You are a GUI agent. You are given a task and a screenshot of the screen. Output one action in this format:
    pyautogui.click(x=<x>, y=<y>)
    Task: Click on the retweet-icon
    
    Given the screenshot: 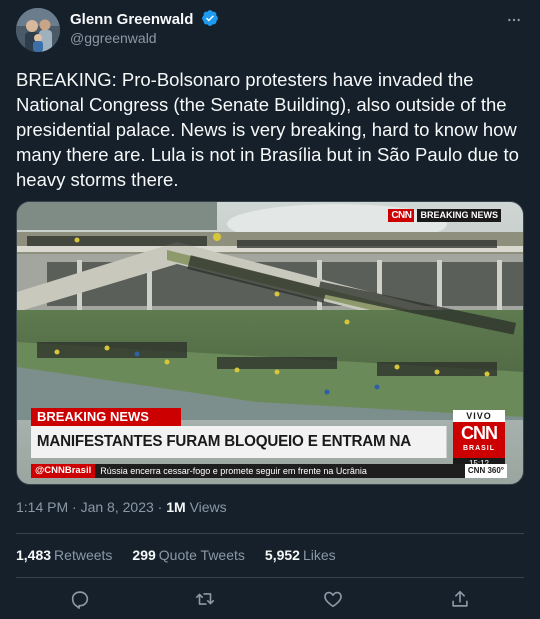 What is the action you would take?
    pyautogui.click(x=205, y=599)
    